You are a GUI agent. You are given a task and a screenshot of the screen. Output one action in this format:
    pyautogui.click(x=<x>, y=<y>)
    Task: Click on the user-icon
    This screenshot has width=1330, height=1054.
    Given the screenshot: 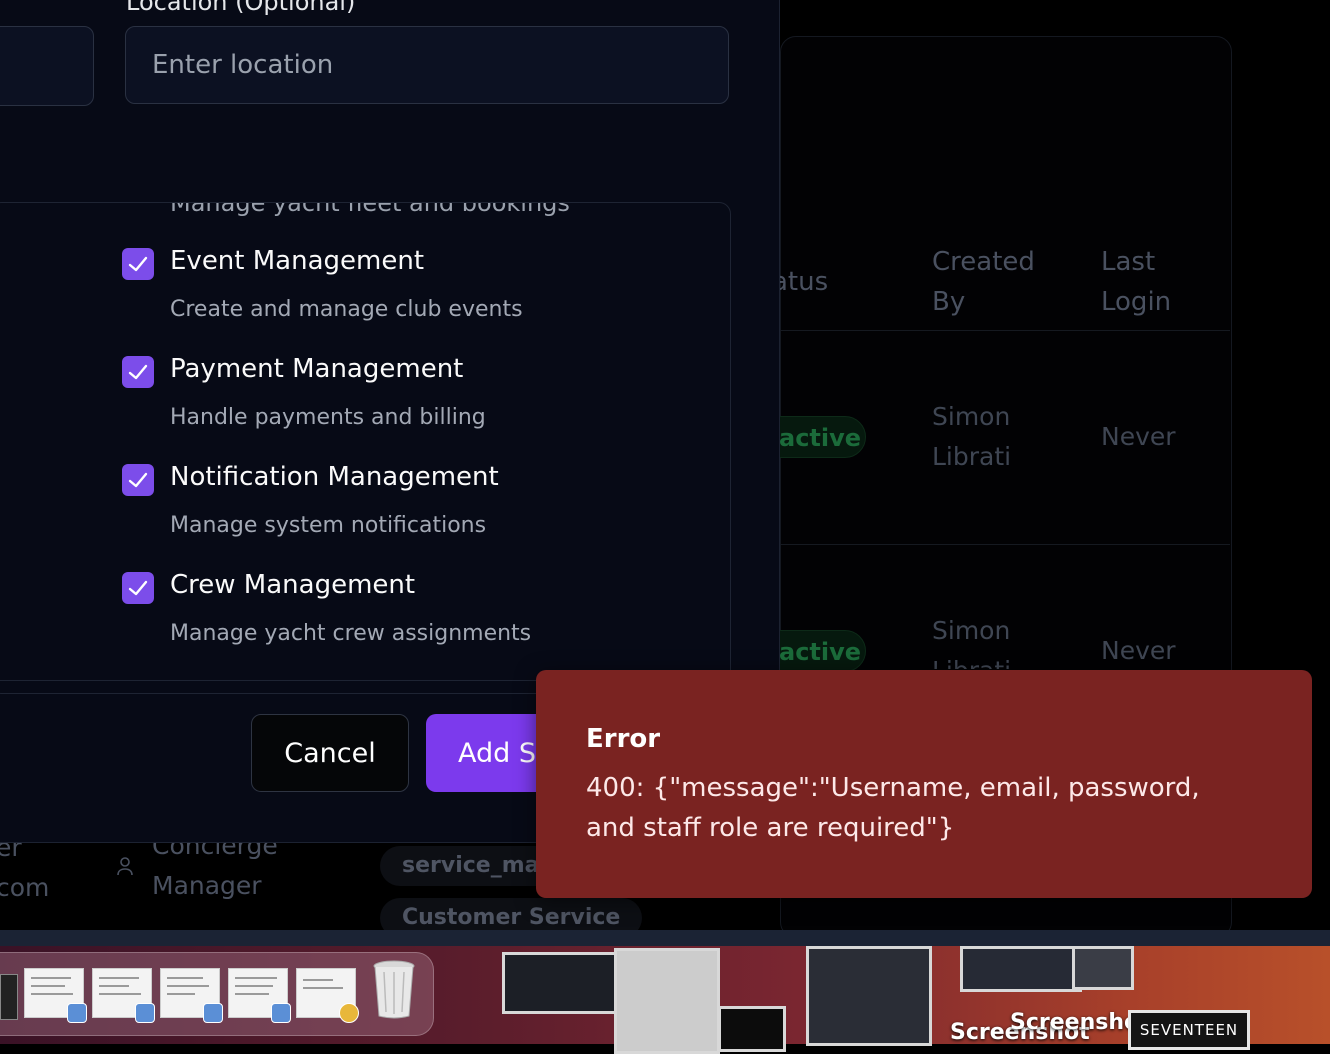 What is the action you would take?
    pyautogui.click(x=125, y=868)
    